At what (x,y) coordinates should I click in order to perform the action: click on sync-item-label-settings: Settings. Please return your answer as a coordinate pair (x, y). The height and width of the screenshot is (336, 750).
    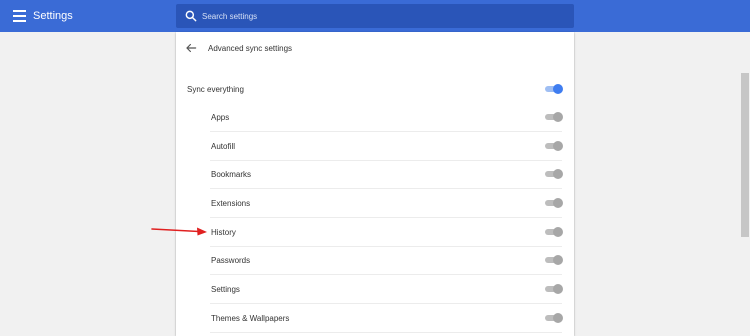
    Looking at the image, I should click on (225, 289).